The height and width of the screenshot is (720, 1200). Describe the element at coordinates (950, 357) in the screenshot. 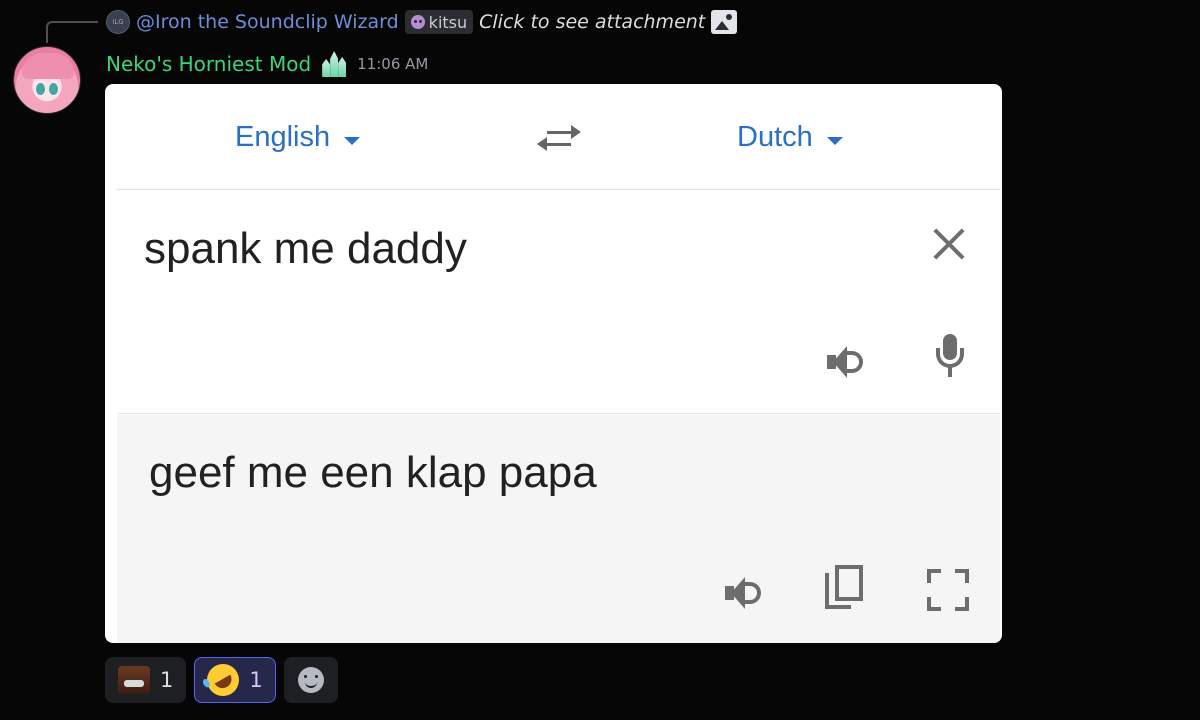

I see `microphone-icon` at that location.